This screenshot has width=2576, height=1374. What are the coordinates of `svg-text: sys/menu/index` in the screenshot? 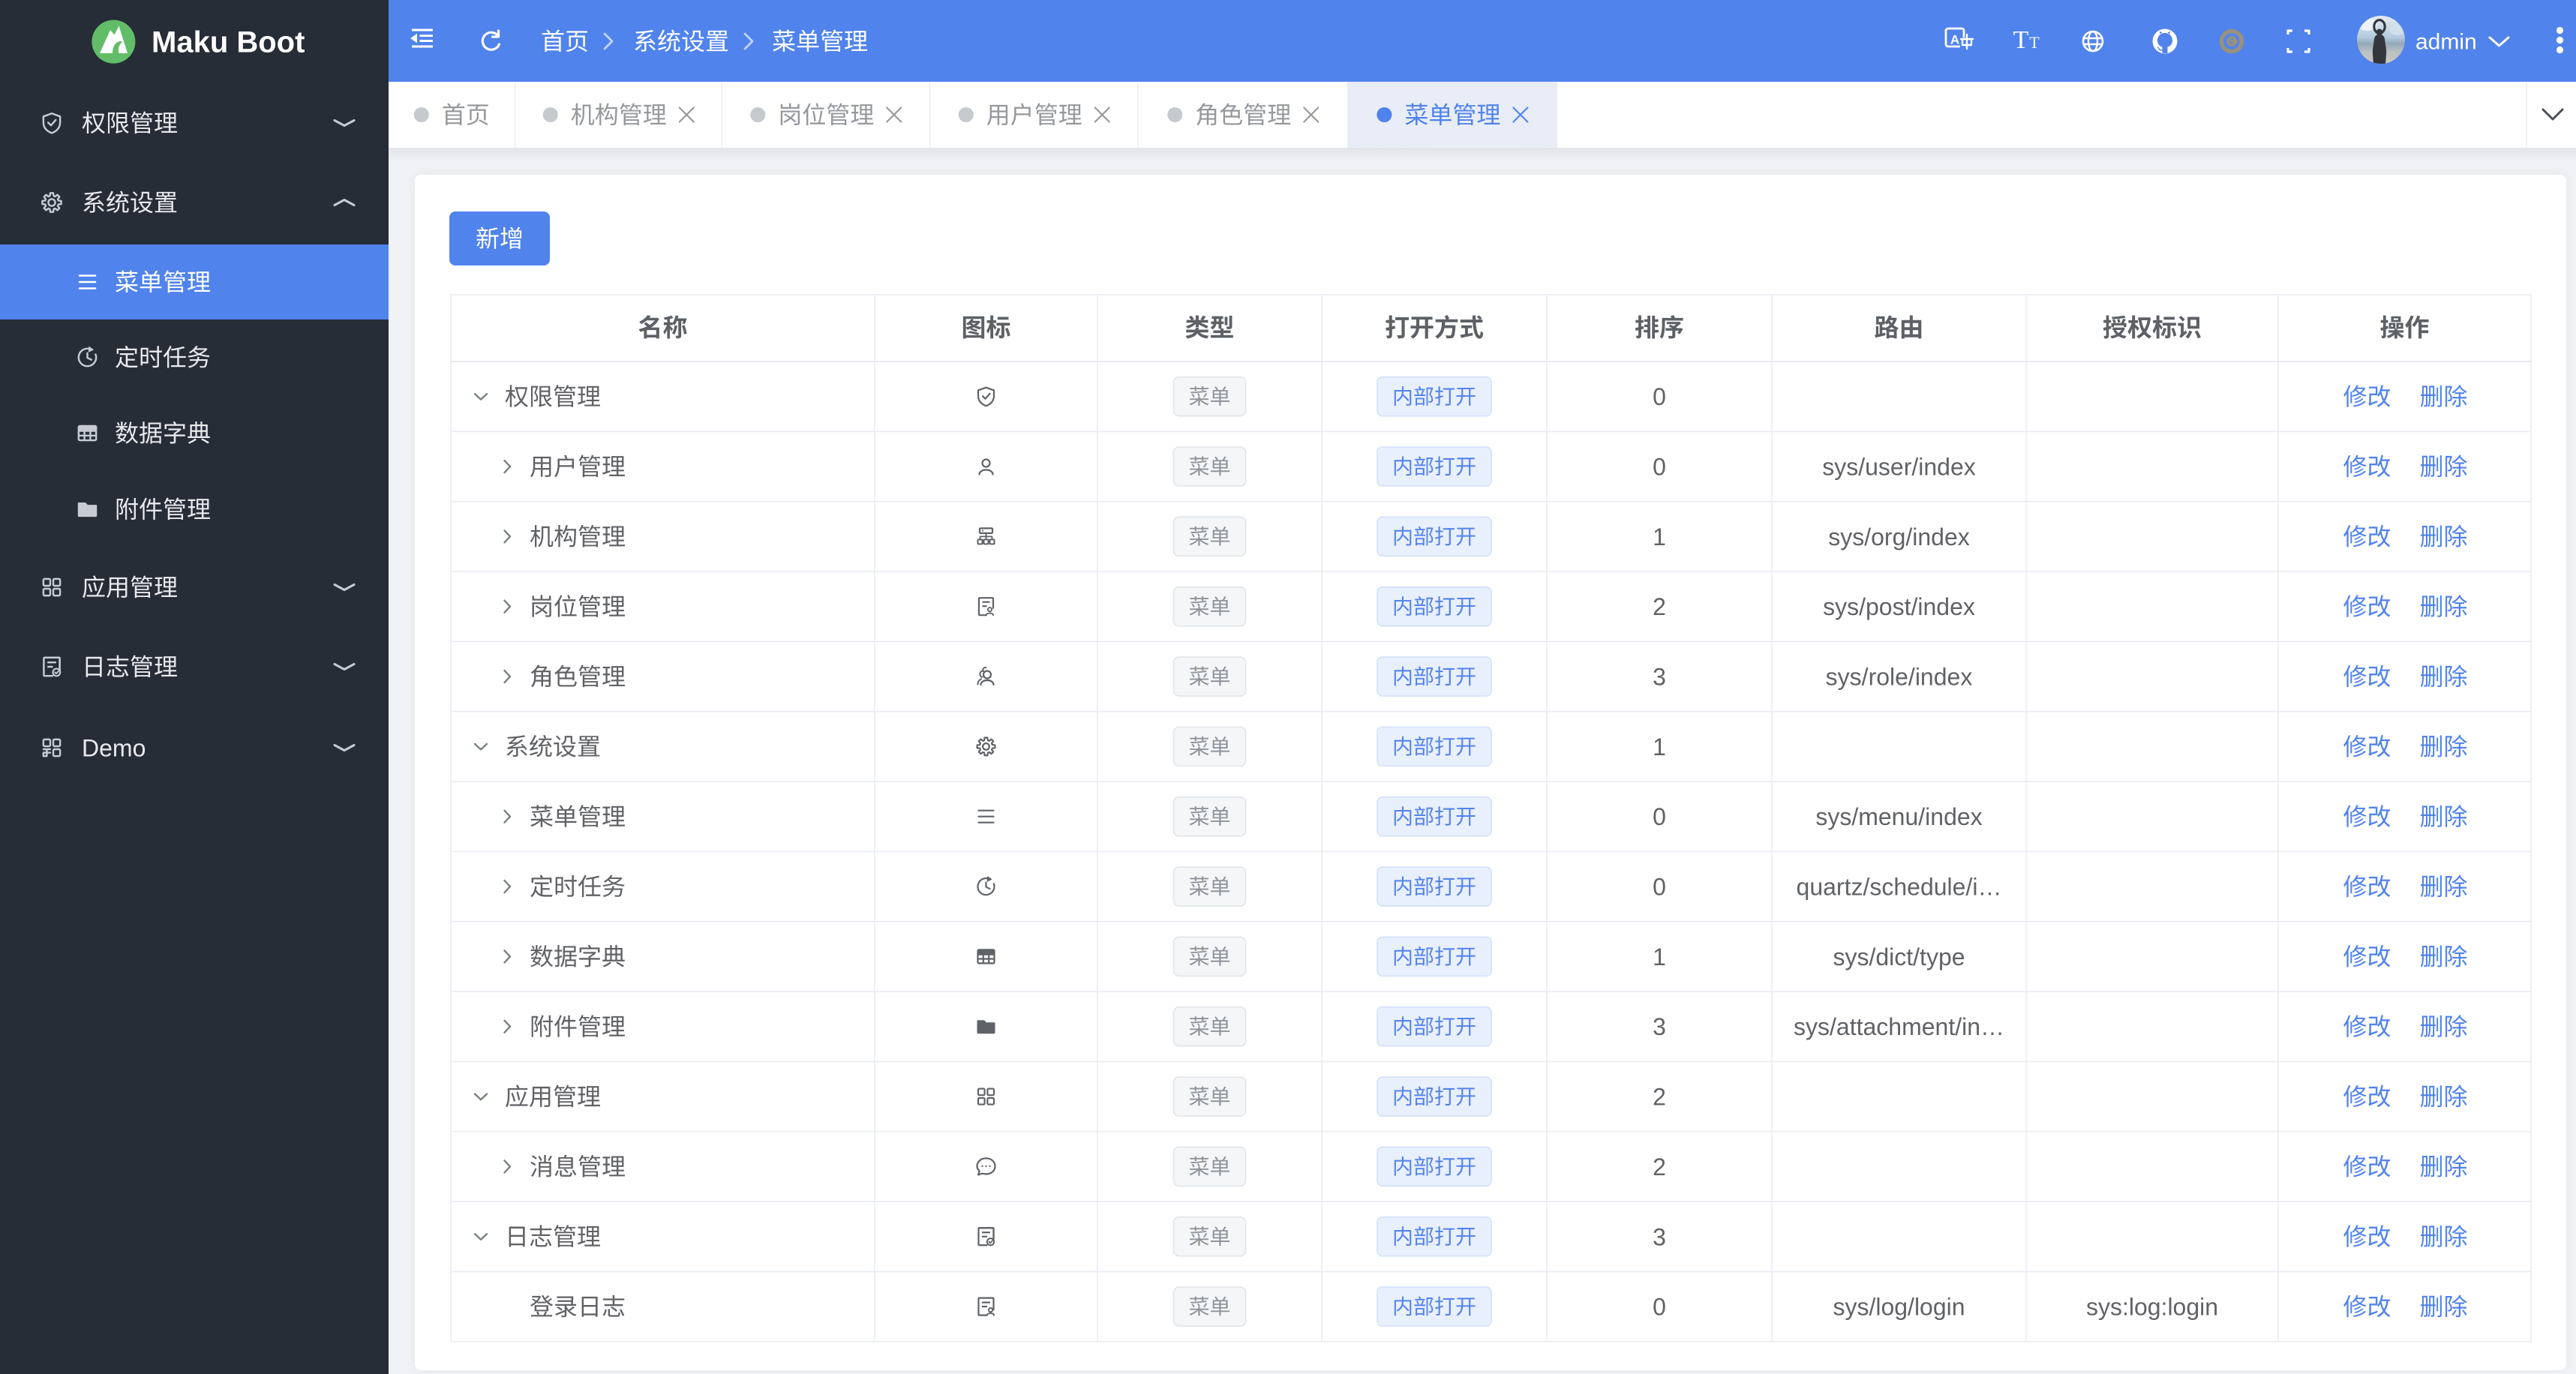 It's located at (1898, 816).